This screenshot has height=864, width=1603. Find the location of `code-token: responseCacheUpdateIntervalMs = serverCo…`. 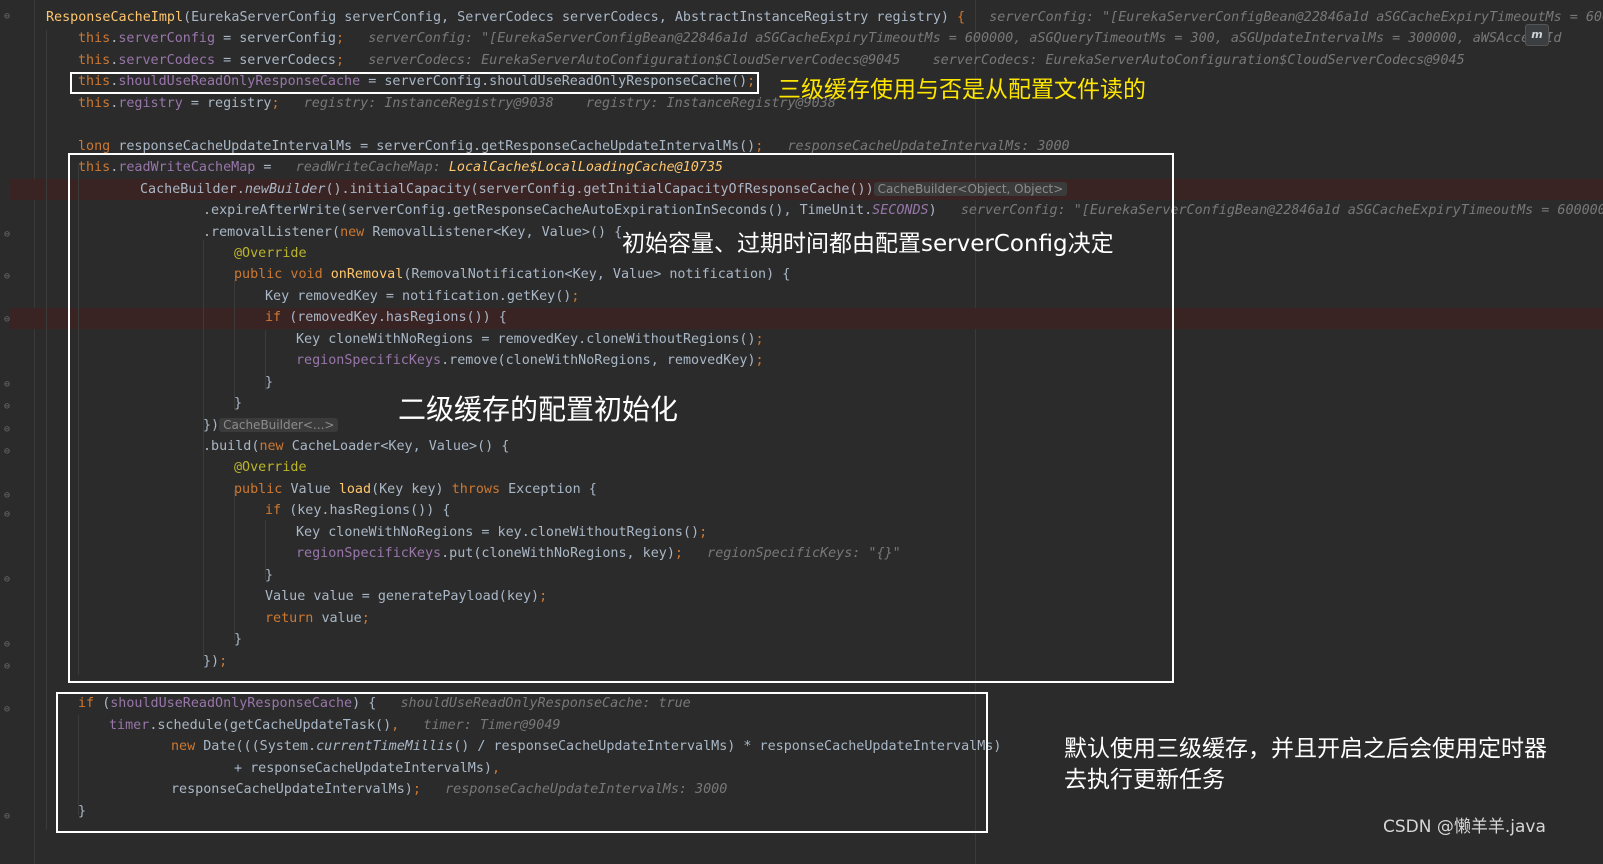

code-token: responseCacheUpdateIntervalMs = serverCo… is located at coordinates (437, 146).